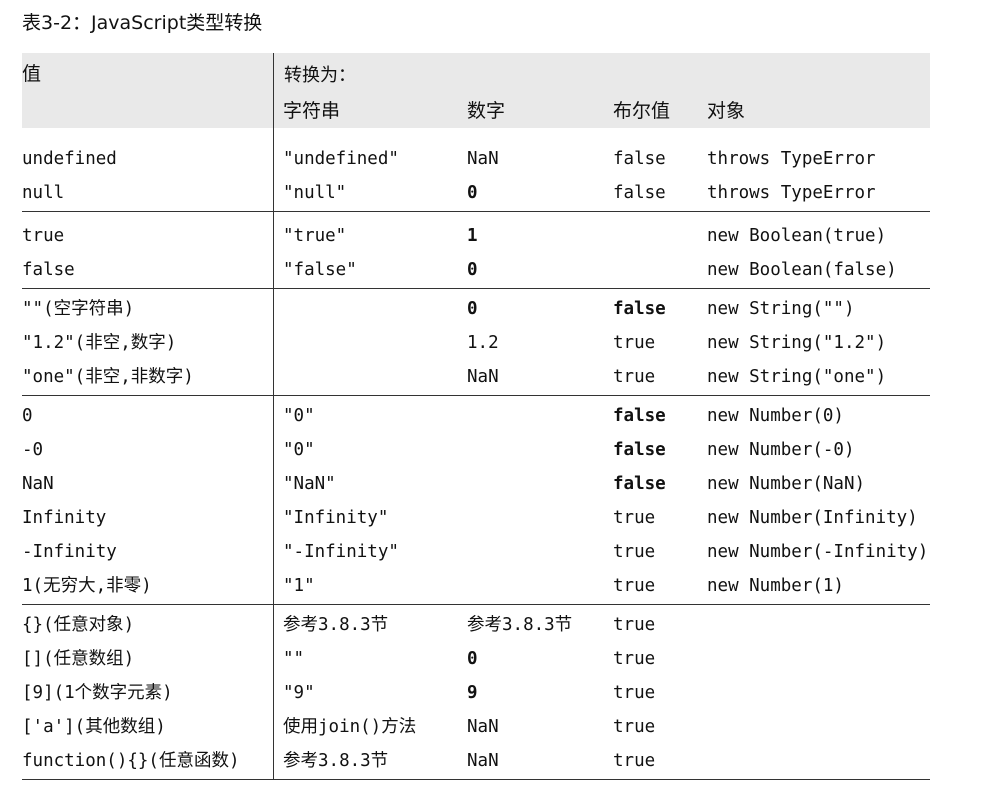 Image resolution: width=985 pixels, height=797 pixels. What do you see at coordinates (781, 309) in the screenshot?
I see `cell-object: new String("")` at bounding box center [781, 309].